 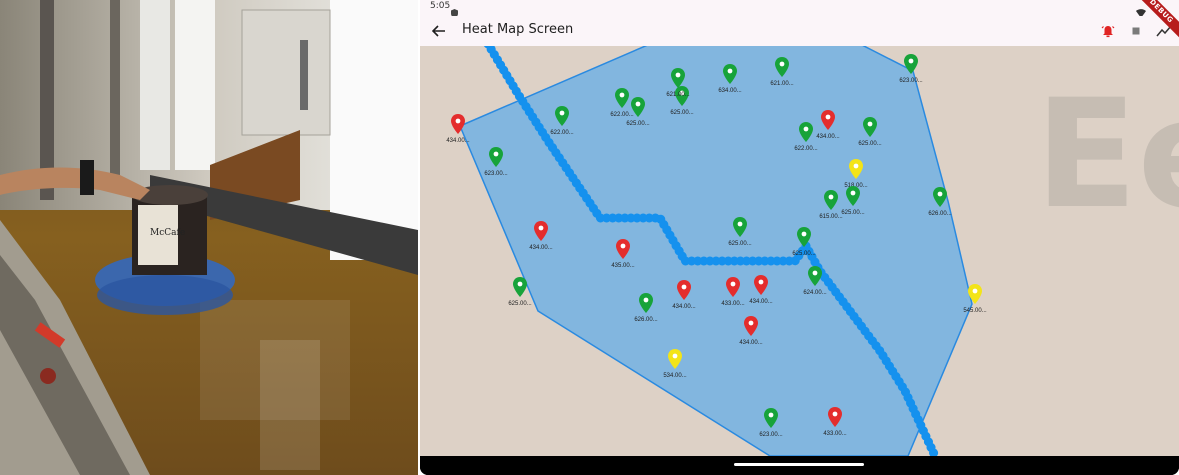 What do you see at coordinates (799, 31) in the screenshot?
I see `app-bar: Heat Map Screen` at bounding box center [799, 31].